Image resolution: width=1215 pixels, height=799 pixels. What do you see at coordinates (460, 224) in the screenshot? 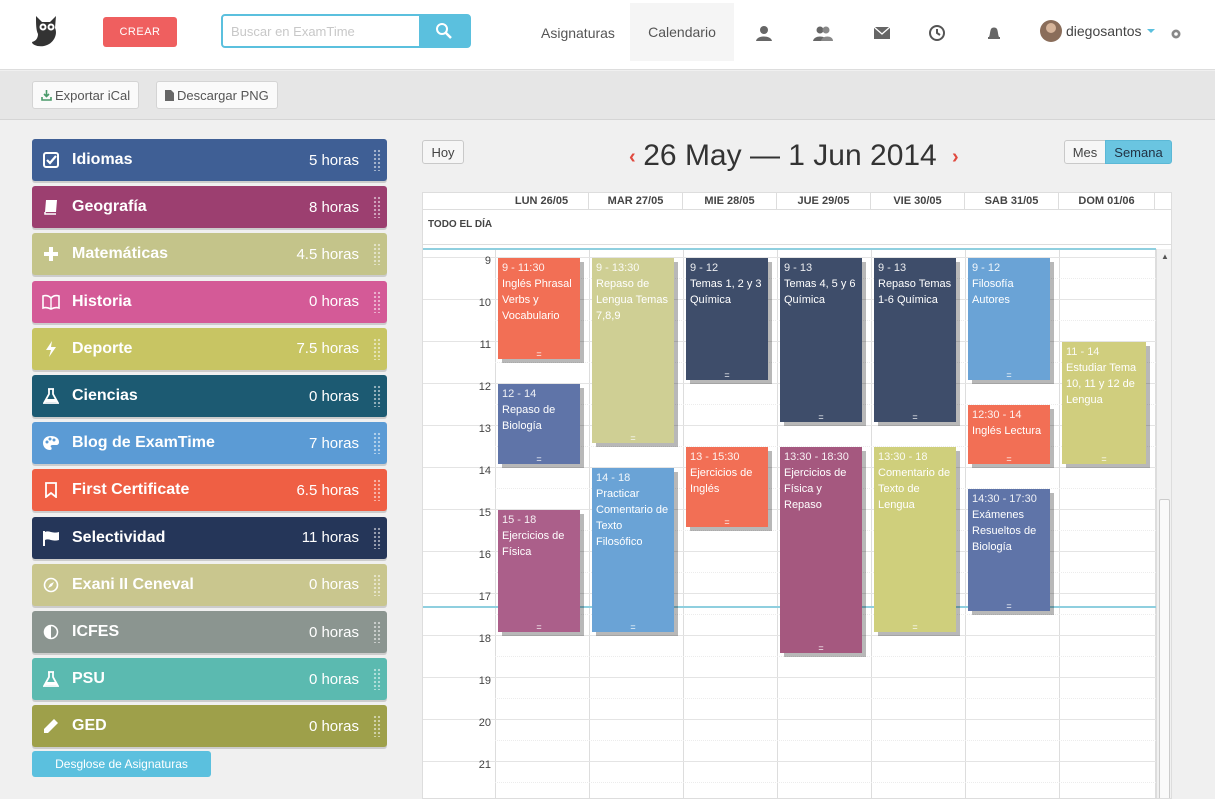
I see `all-day-label: TODO EL DÍA` at bounding box center [460, 224].